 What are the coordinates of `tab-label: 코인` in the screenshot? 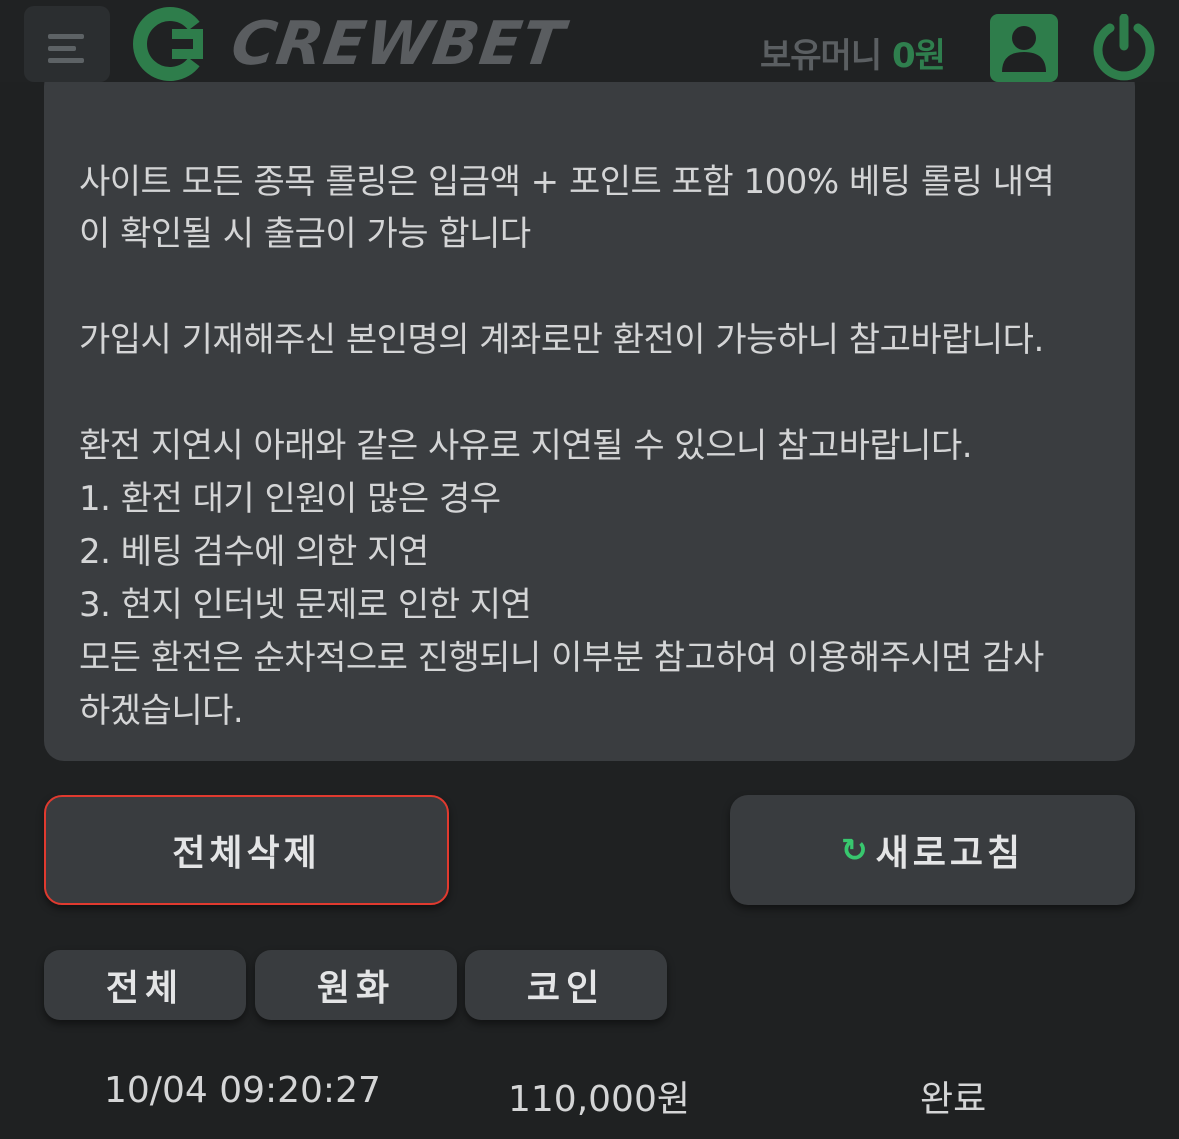 It's located at (566, 988).